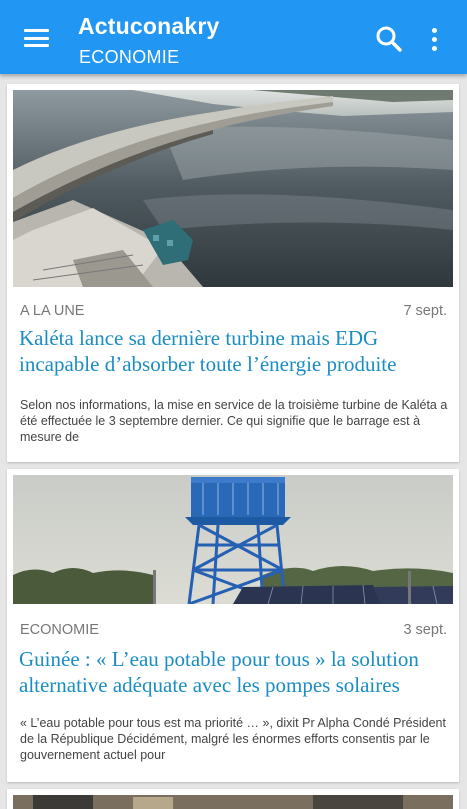  What do you see at coordinates (435, 39) in the screenshot?
I see `more-vert-icon` at bounding box center [435, 39].